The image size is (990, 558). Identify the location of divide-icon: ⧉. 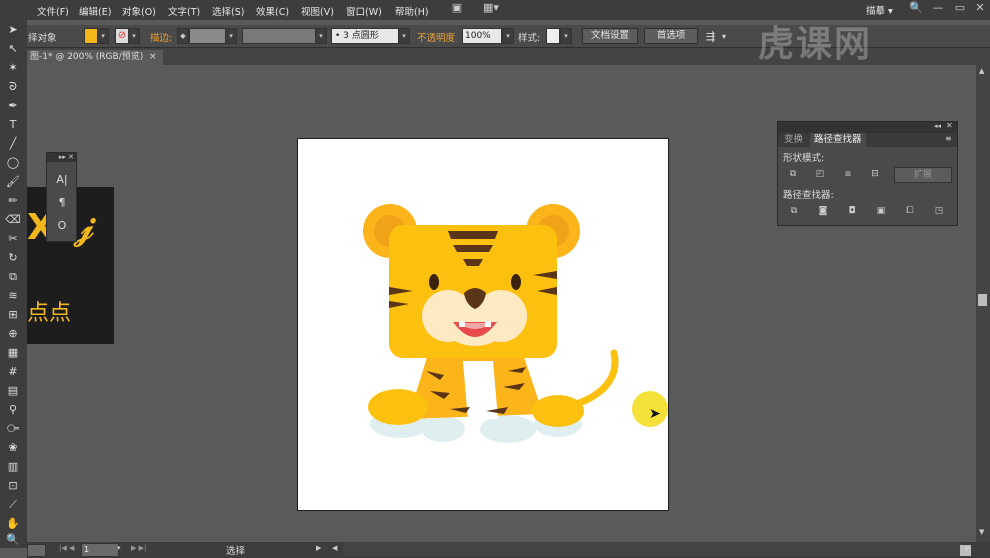
(794, 211).